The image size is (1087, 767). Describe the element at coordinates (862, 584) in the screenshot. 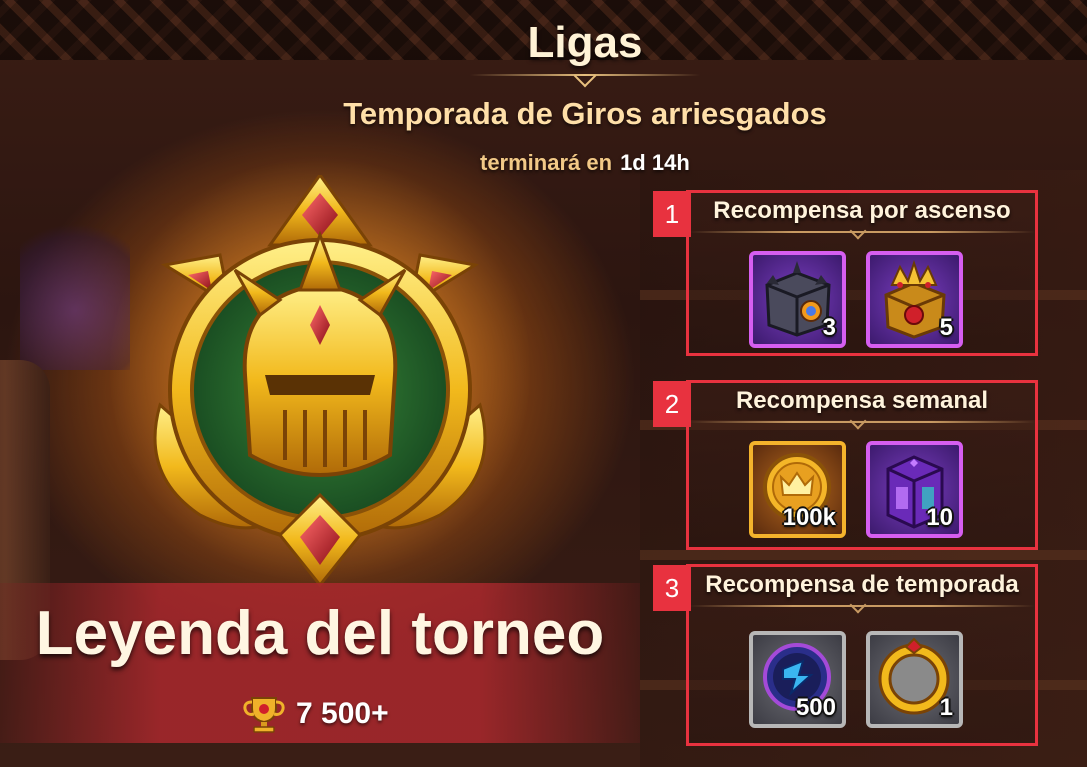

I see `section-title: Recompensa de temporada` at that location.